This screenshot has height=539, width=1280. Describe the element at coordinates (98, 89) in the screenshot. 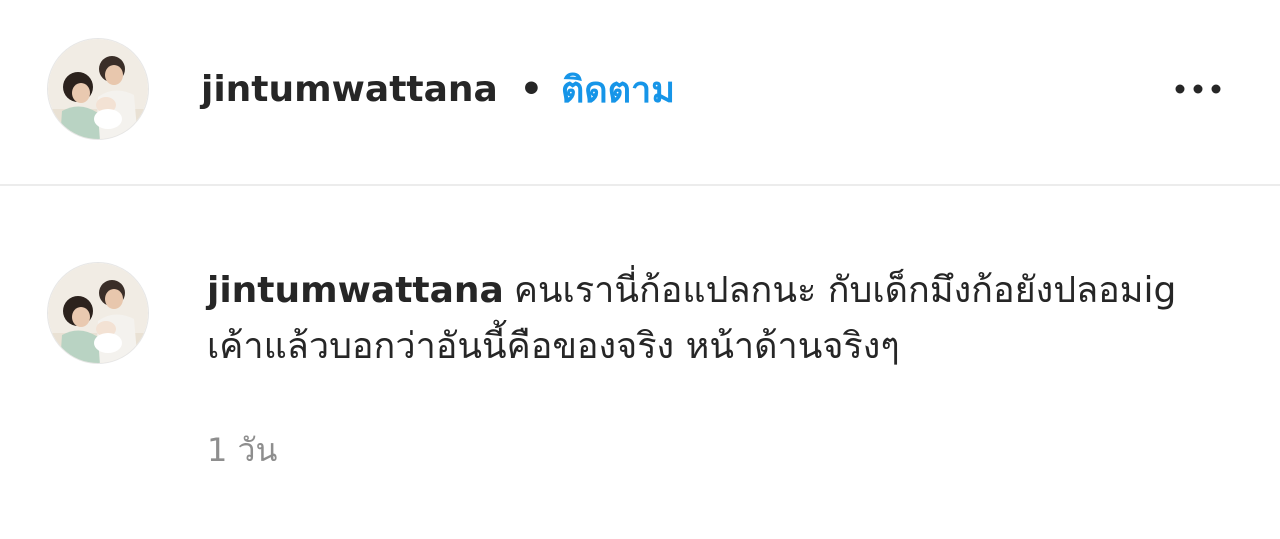

I see `avatar` at that location.